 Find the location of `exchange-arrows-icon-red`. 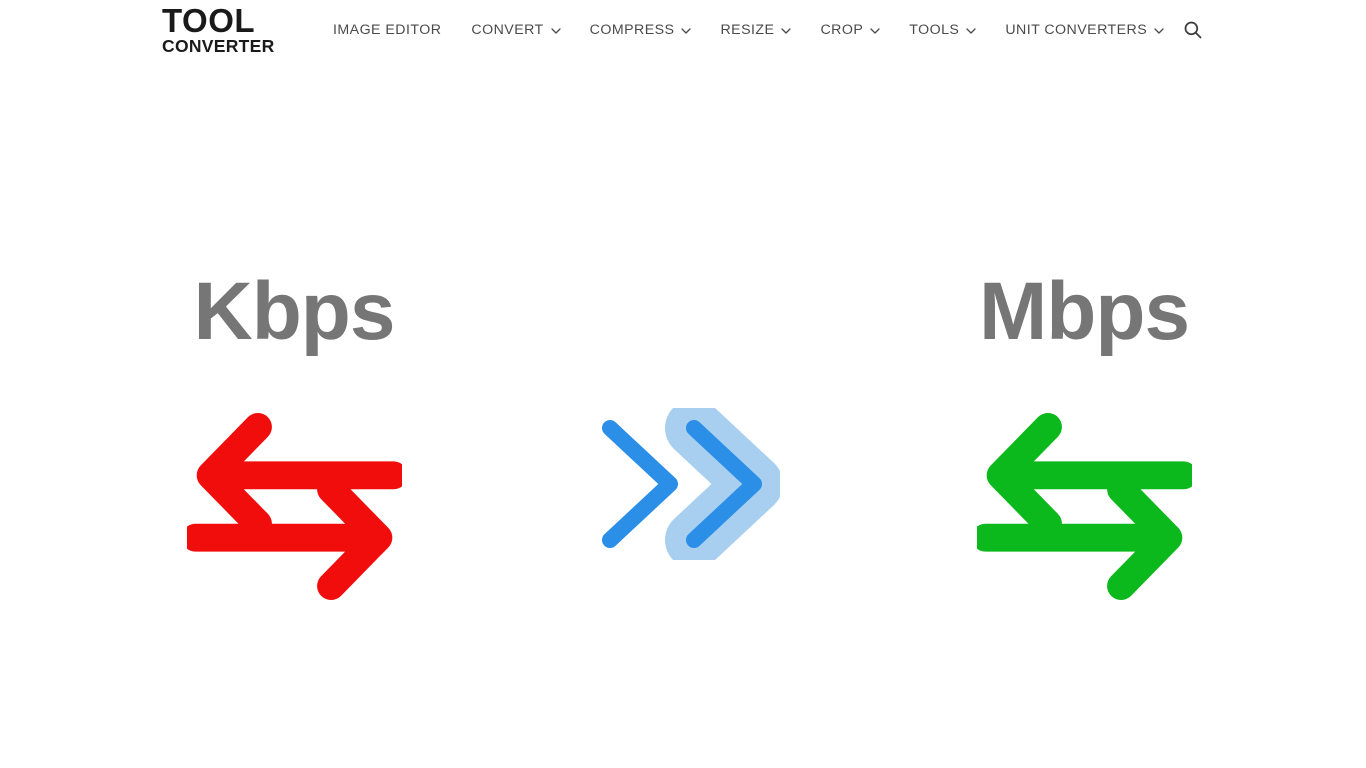

exchange-arrows-icon-red is located at coordinates (294, 506).